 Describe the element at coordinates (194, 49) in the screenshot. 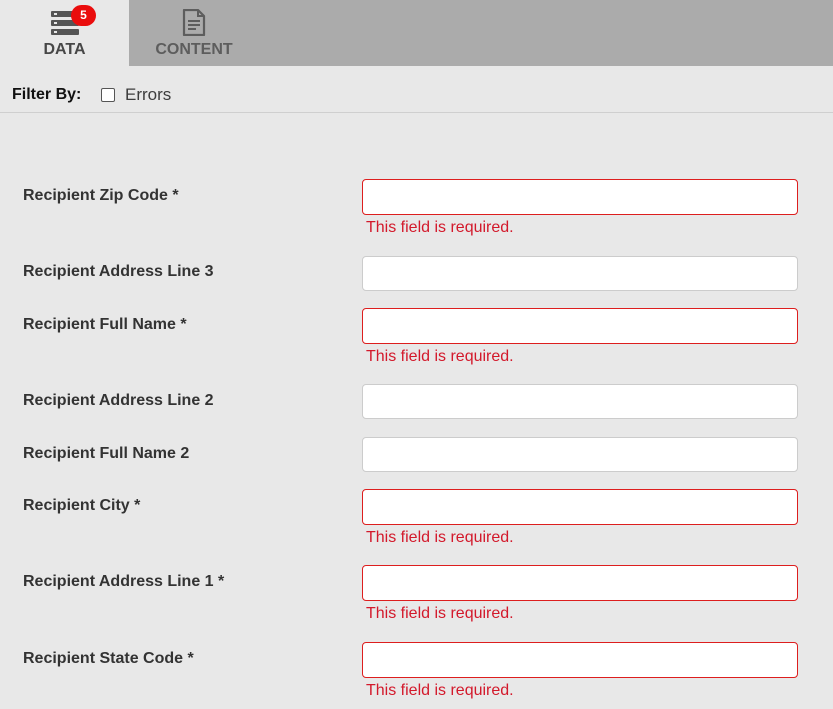

I see `tab-content-label: CONTENT` at that location.